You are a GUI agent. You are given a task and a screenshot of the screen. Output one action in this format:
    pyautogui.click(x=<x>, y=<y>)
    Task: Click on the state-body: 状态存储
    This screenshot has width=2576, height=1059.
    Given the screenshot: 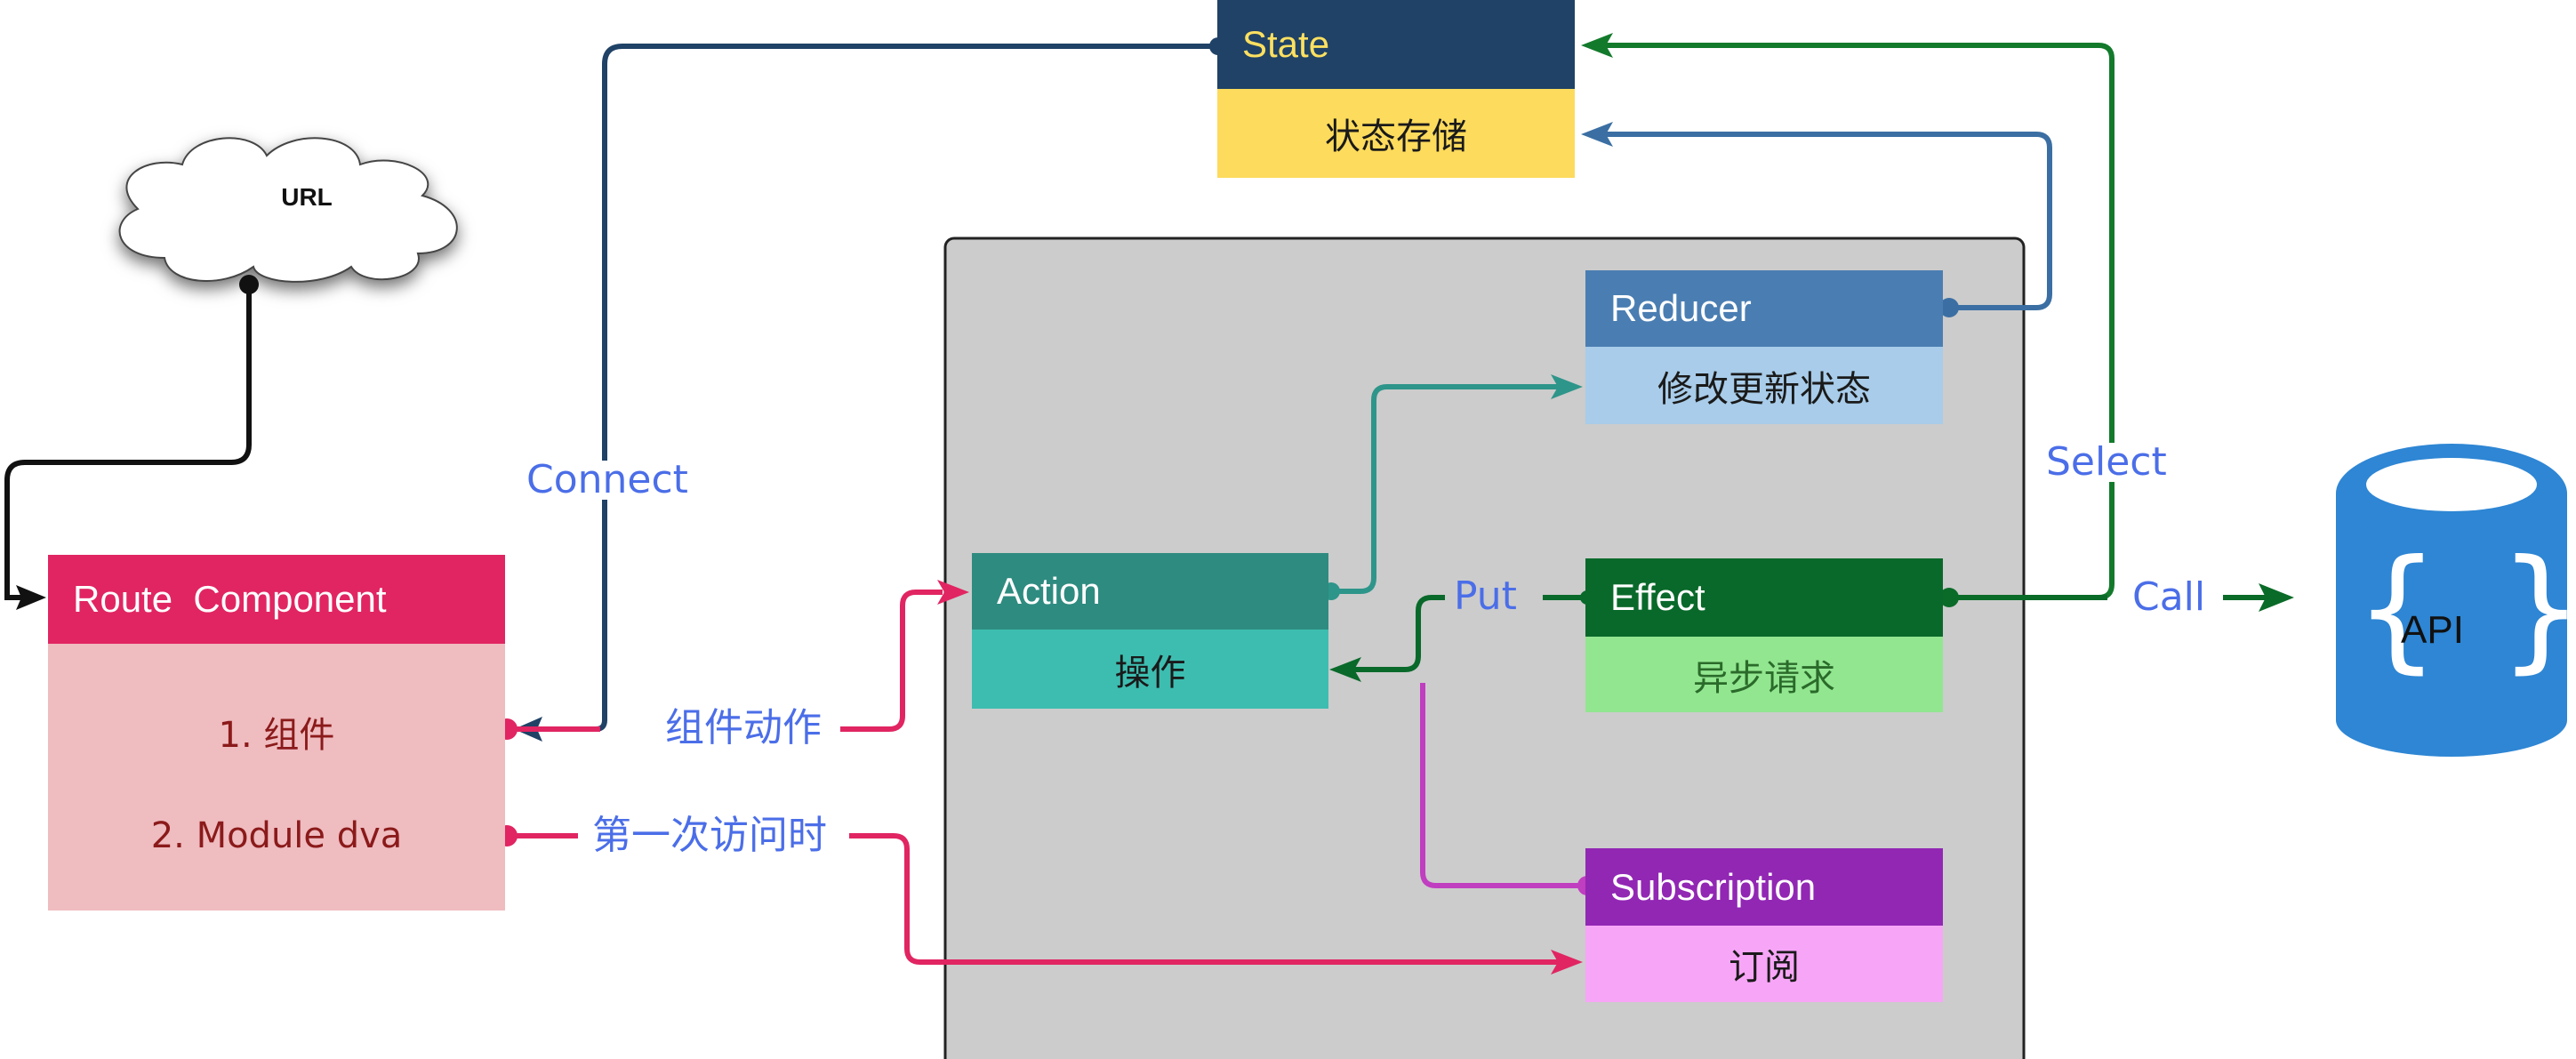 What is the action you would take?
    pyautogui.click(x=1396, y=133)
    